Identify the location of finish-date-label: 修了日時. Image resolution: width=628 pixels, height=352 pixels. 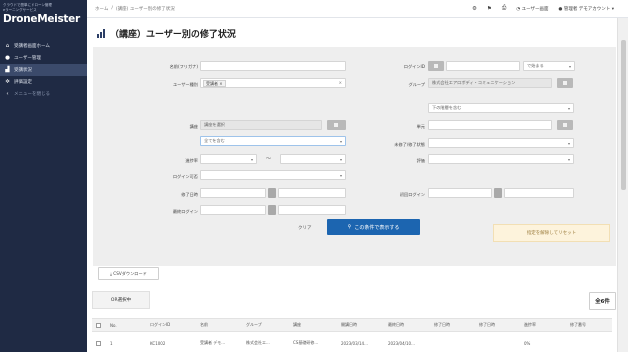
(189, 194).